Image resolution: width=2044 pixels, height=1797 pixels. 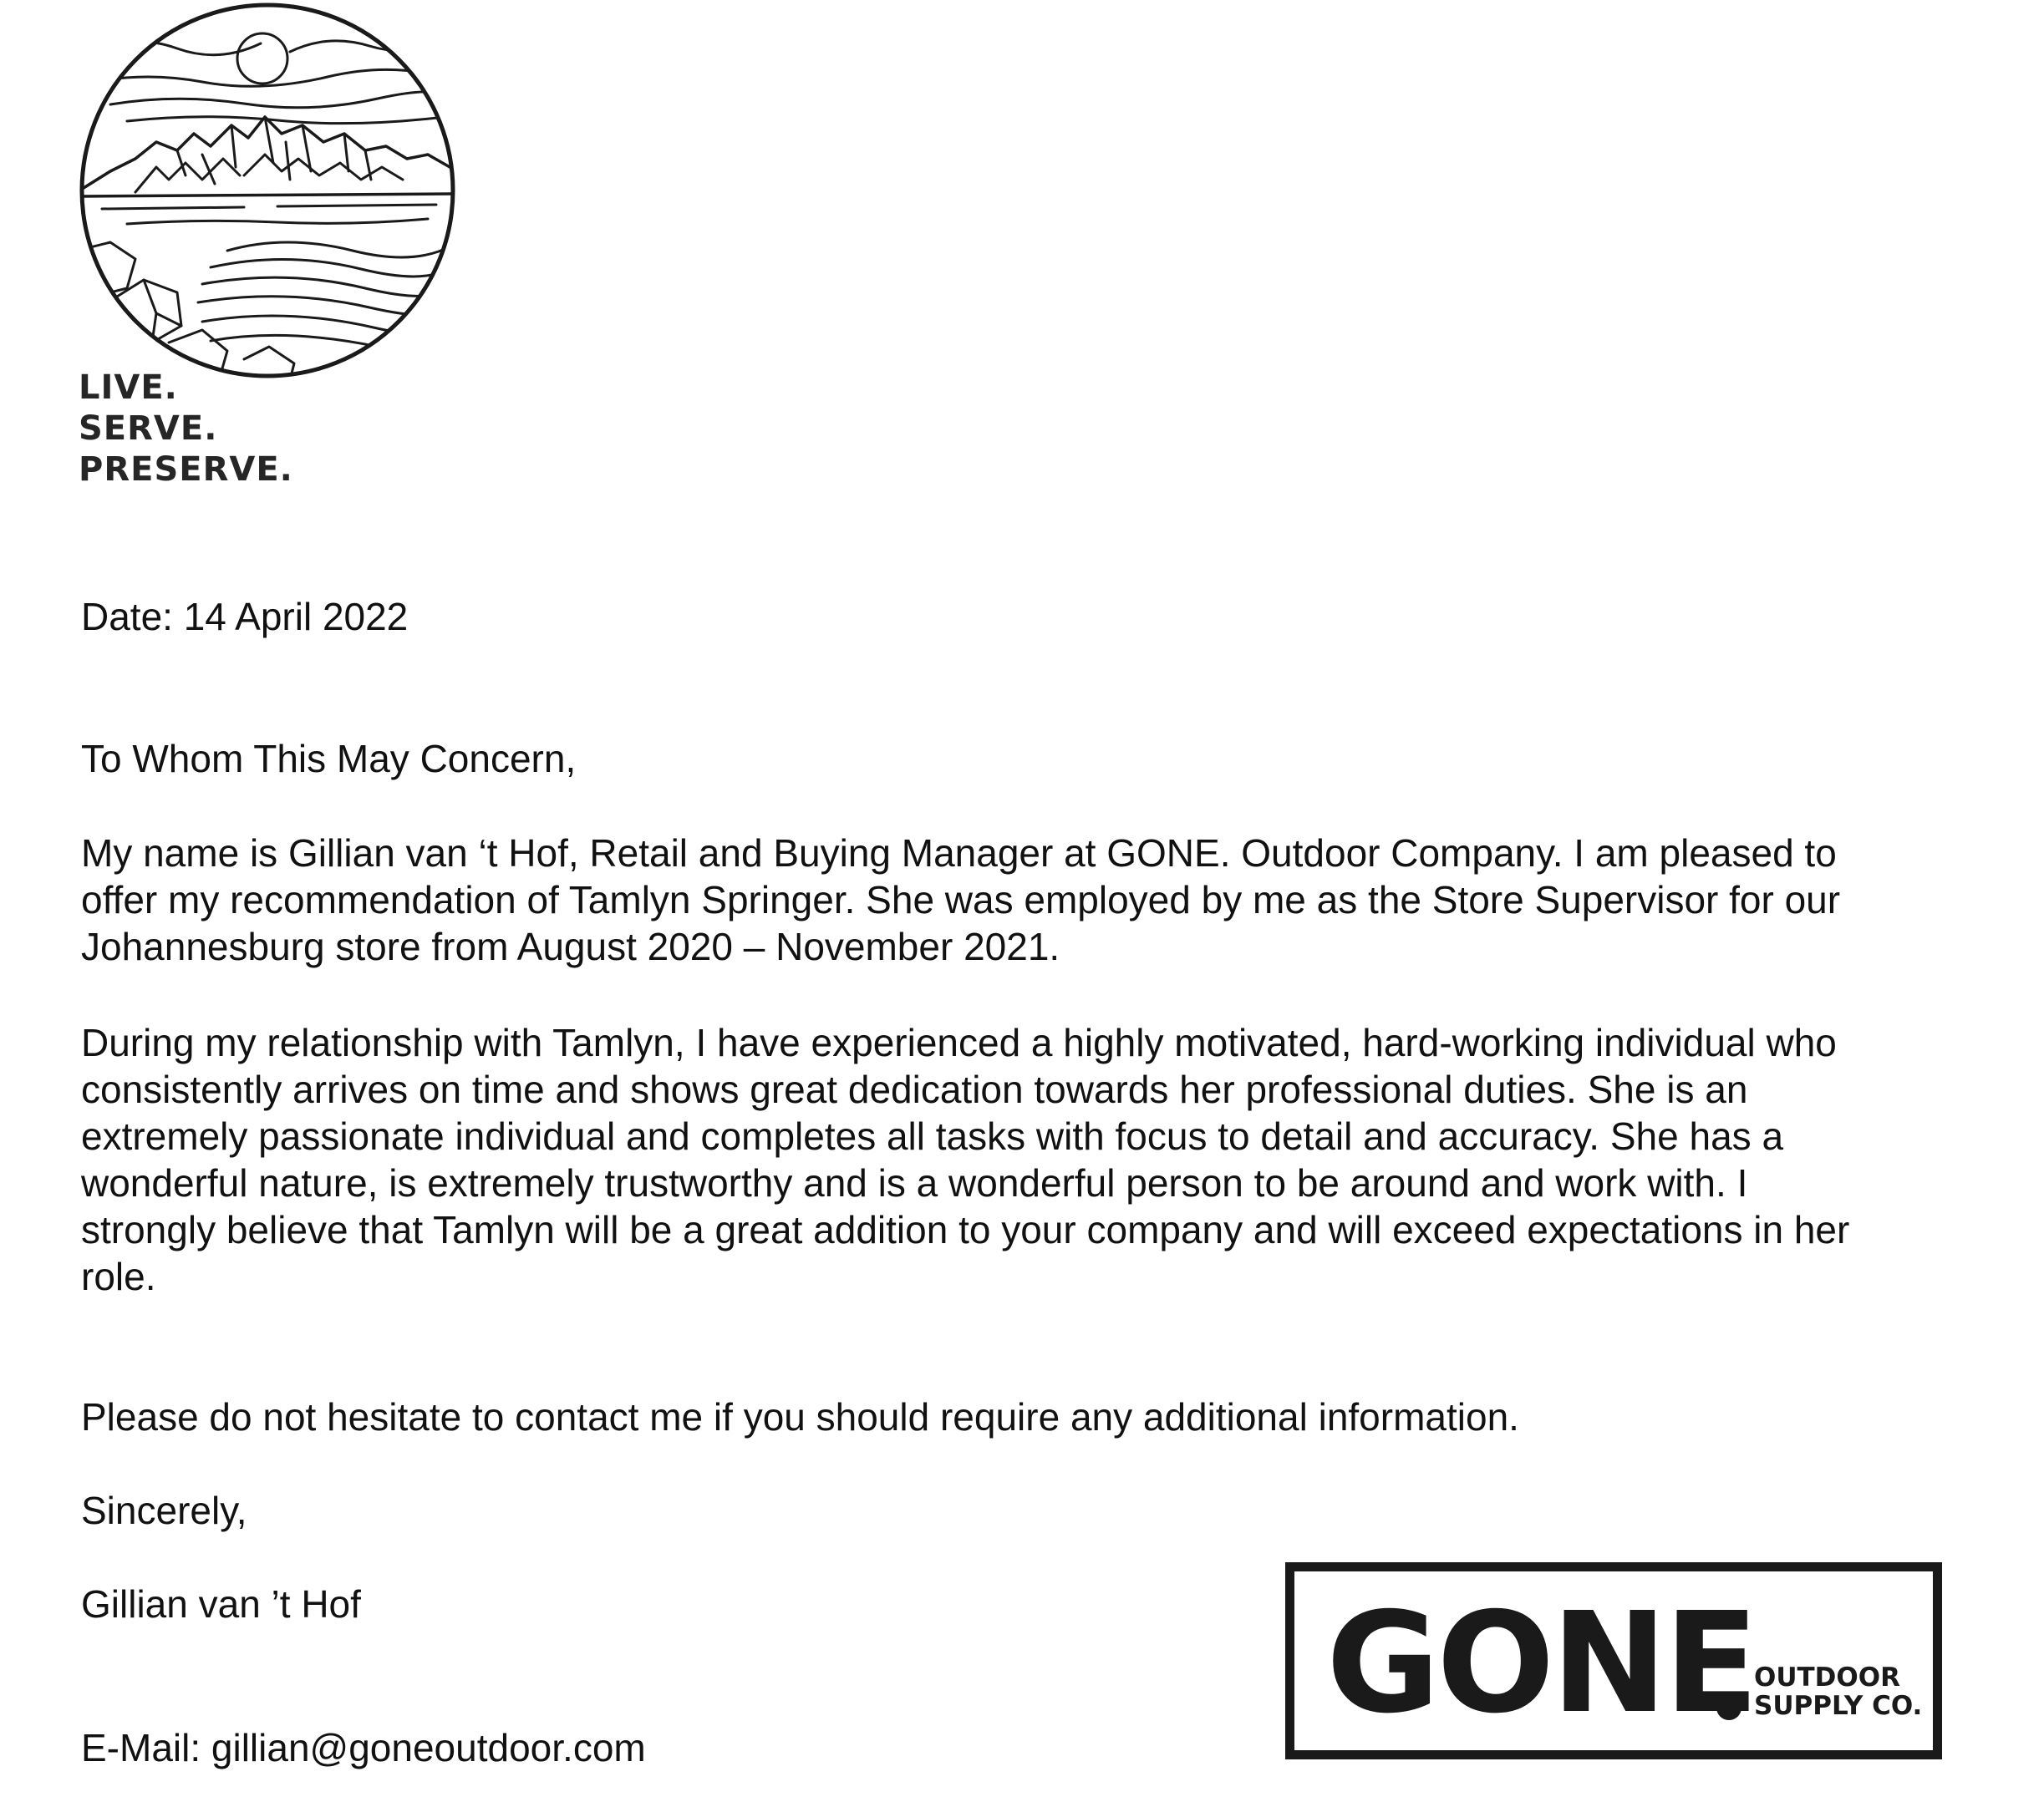 I want to click on gone-outdoor-logo: GONE OUTDOOR SUPPLY CO., so click(x=1613, y=1661).